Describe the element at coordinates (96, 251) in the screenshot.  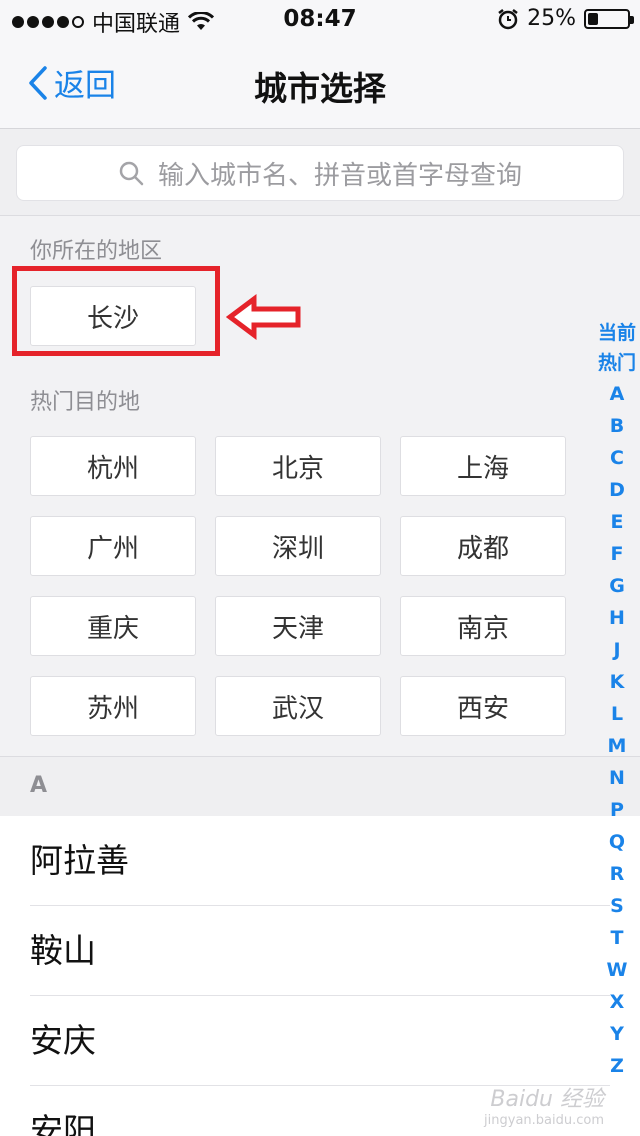
I see `location-section-label: 你所在的地区` at that location.